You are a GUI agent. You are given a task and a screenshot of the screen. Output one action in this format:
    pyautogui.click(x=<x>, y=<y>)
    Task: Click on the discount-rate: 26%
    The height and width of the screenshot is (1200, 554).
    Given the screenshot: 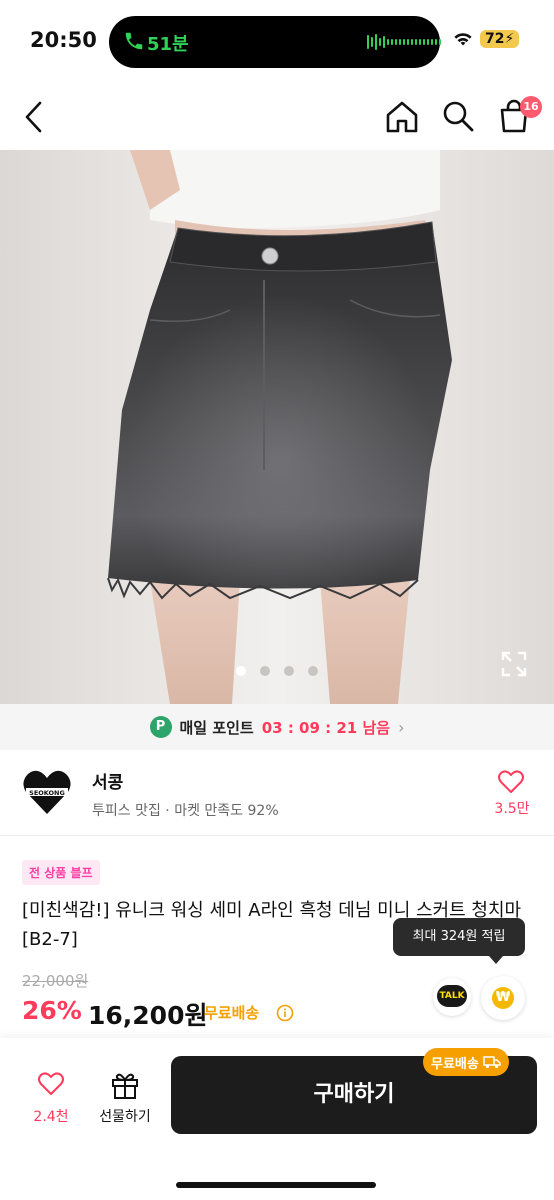 What is the action you would take?
    pyautogui.click(x=52, y=1010)
    